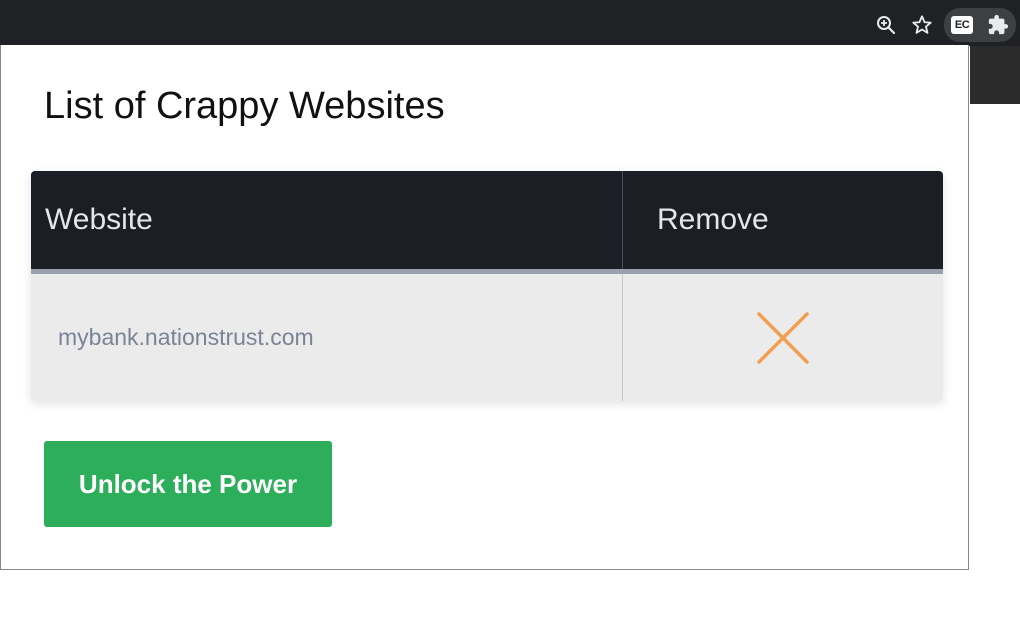 This screenshot has height=638, width=1020. I want to click on zoom-in-icon, so click(886, 25).